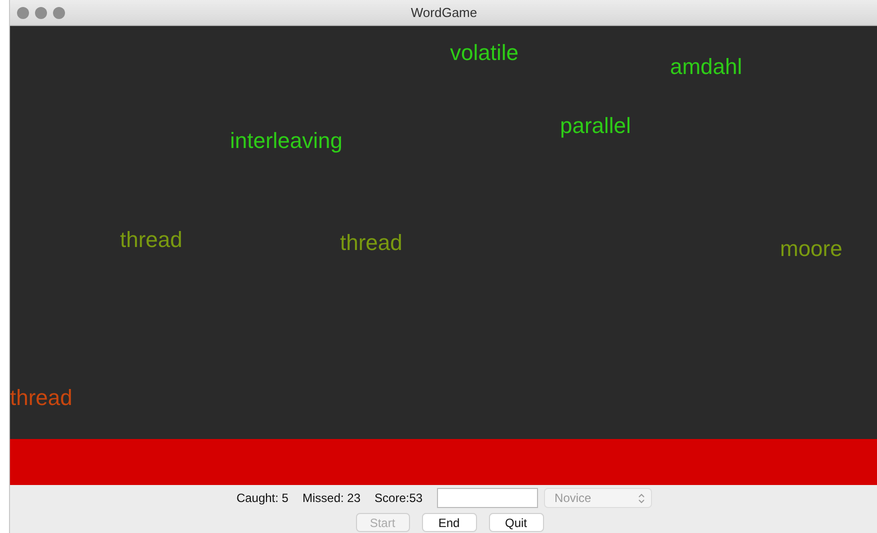 This screenshot has width=877, height=533. I want to click on chevron-icon, so click(641, 498).